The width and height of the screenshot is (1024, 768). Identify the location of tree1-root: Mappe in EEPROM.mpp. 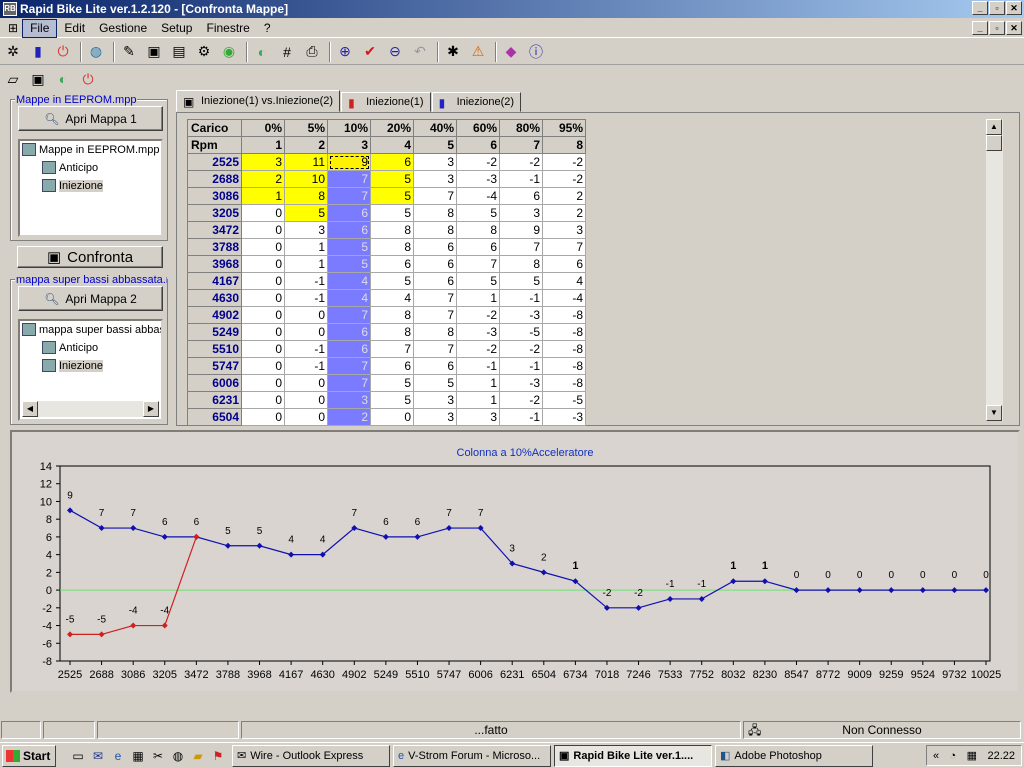
(90, 149).